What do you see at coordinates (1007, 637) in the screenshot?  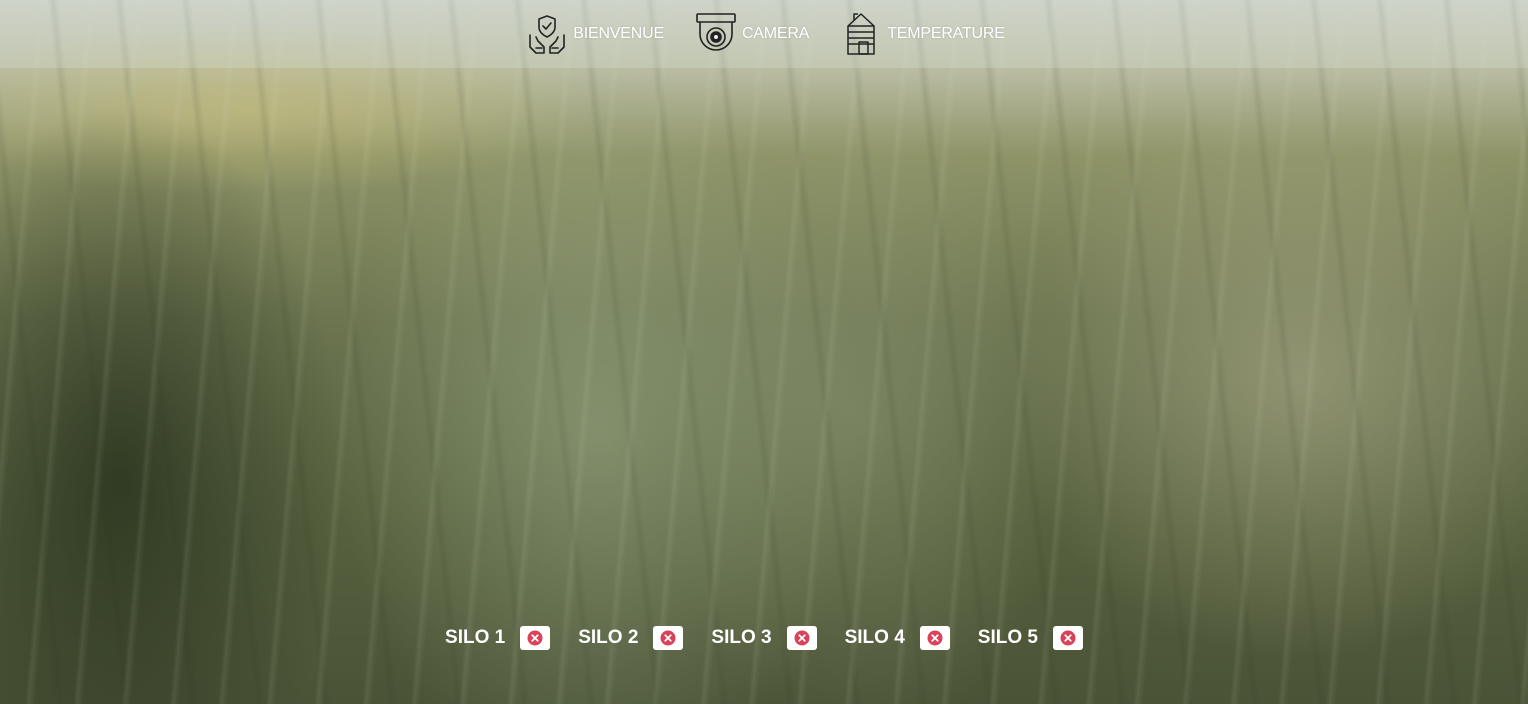 I see `silo-label: SILO 5` at bounding box center [1007, 637].